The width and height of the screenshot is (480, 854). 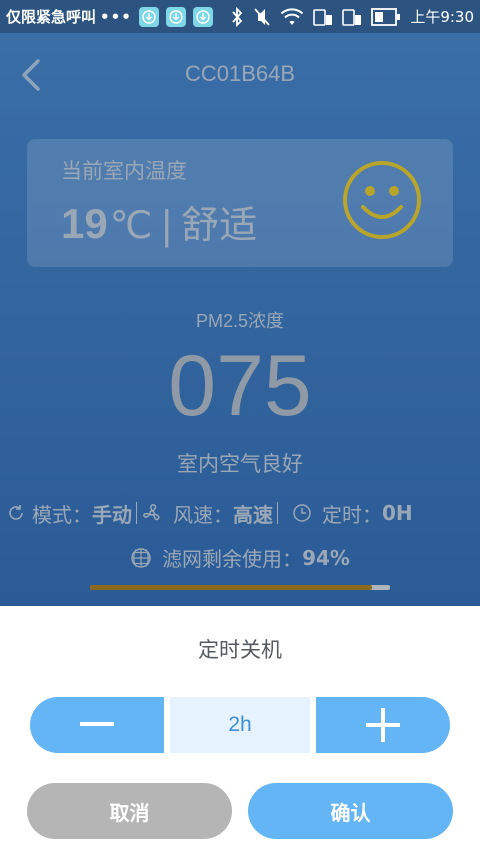 What do you see at coordinates (203, 514) in the screenshot?
I see `speed-label: 风速：` at bounding box center [203, 514].